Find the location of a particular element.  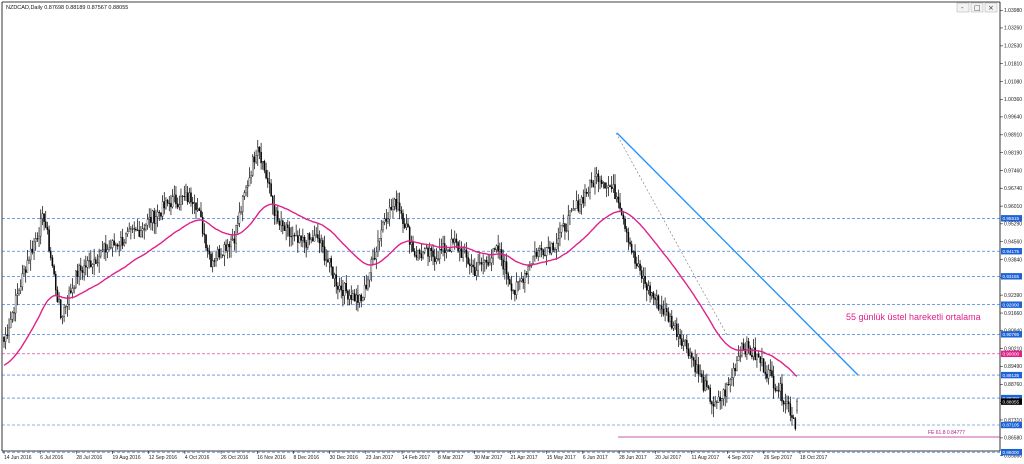

date-tick-label: 20 Jul 2017 is located at coordinates (668, 458).